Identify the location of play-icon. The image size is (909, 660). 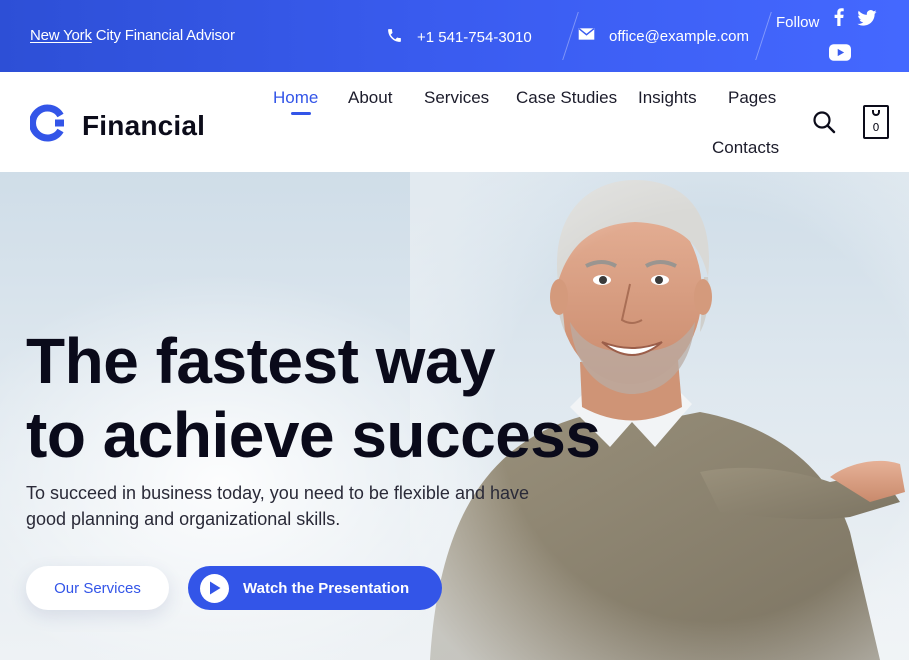
(214, 588).